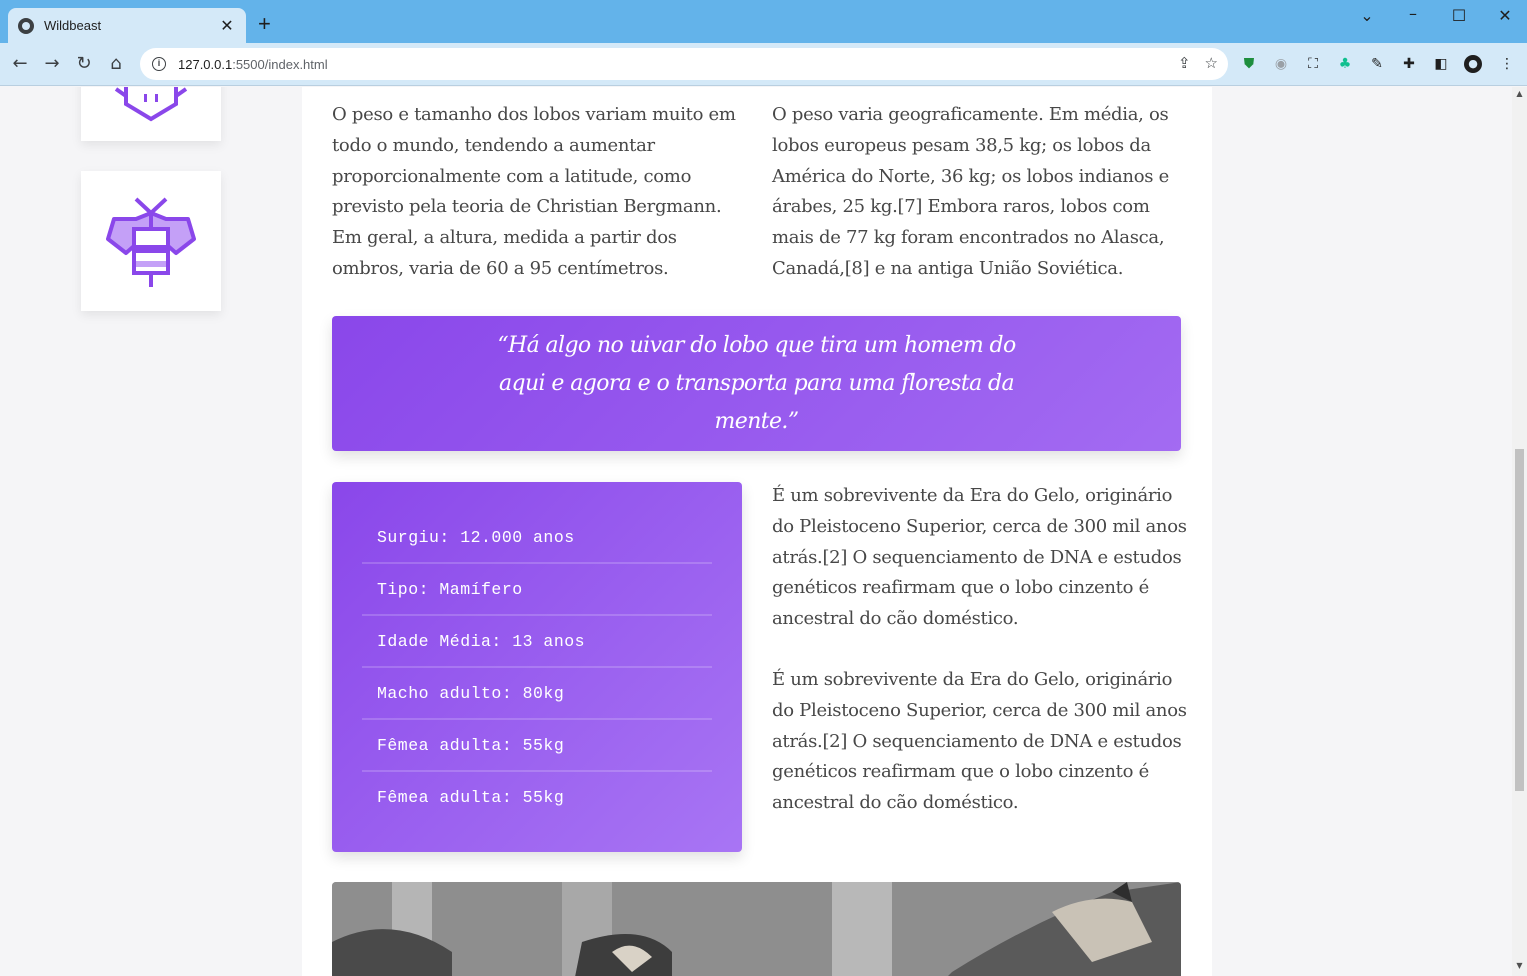 This screenshot has height=976, width=1527. Describe the element at coordinates (1441, 64) in the screenshot. I see `sidepanel-icon: ◧` at that location.